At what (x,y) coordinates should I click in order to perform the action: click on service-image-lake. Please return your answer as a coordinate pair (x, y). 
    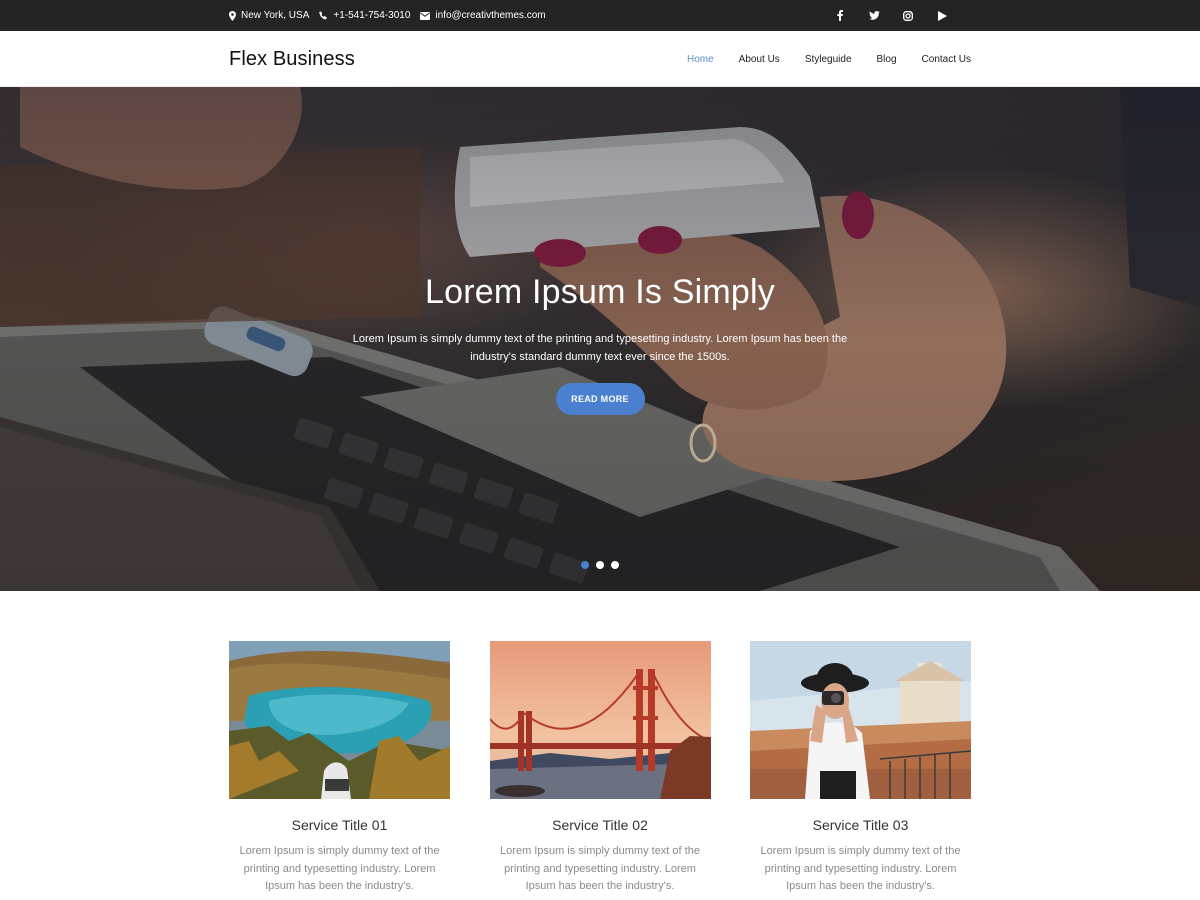
    Looking at the image, I should click on (339, 720).